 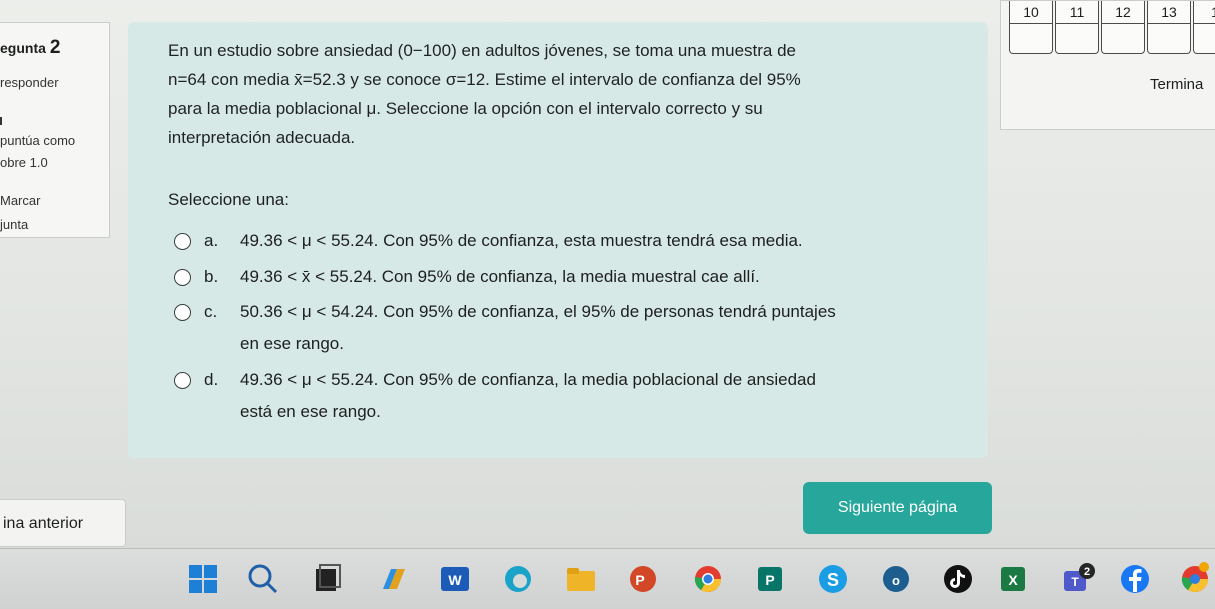 What do you see at coordinates (55, 47) in the screenshot?
I see `question-number: 2` at bounding box center [55, 47].